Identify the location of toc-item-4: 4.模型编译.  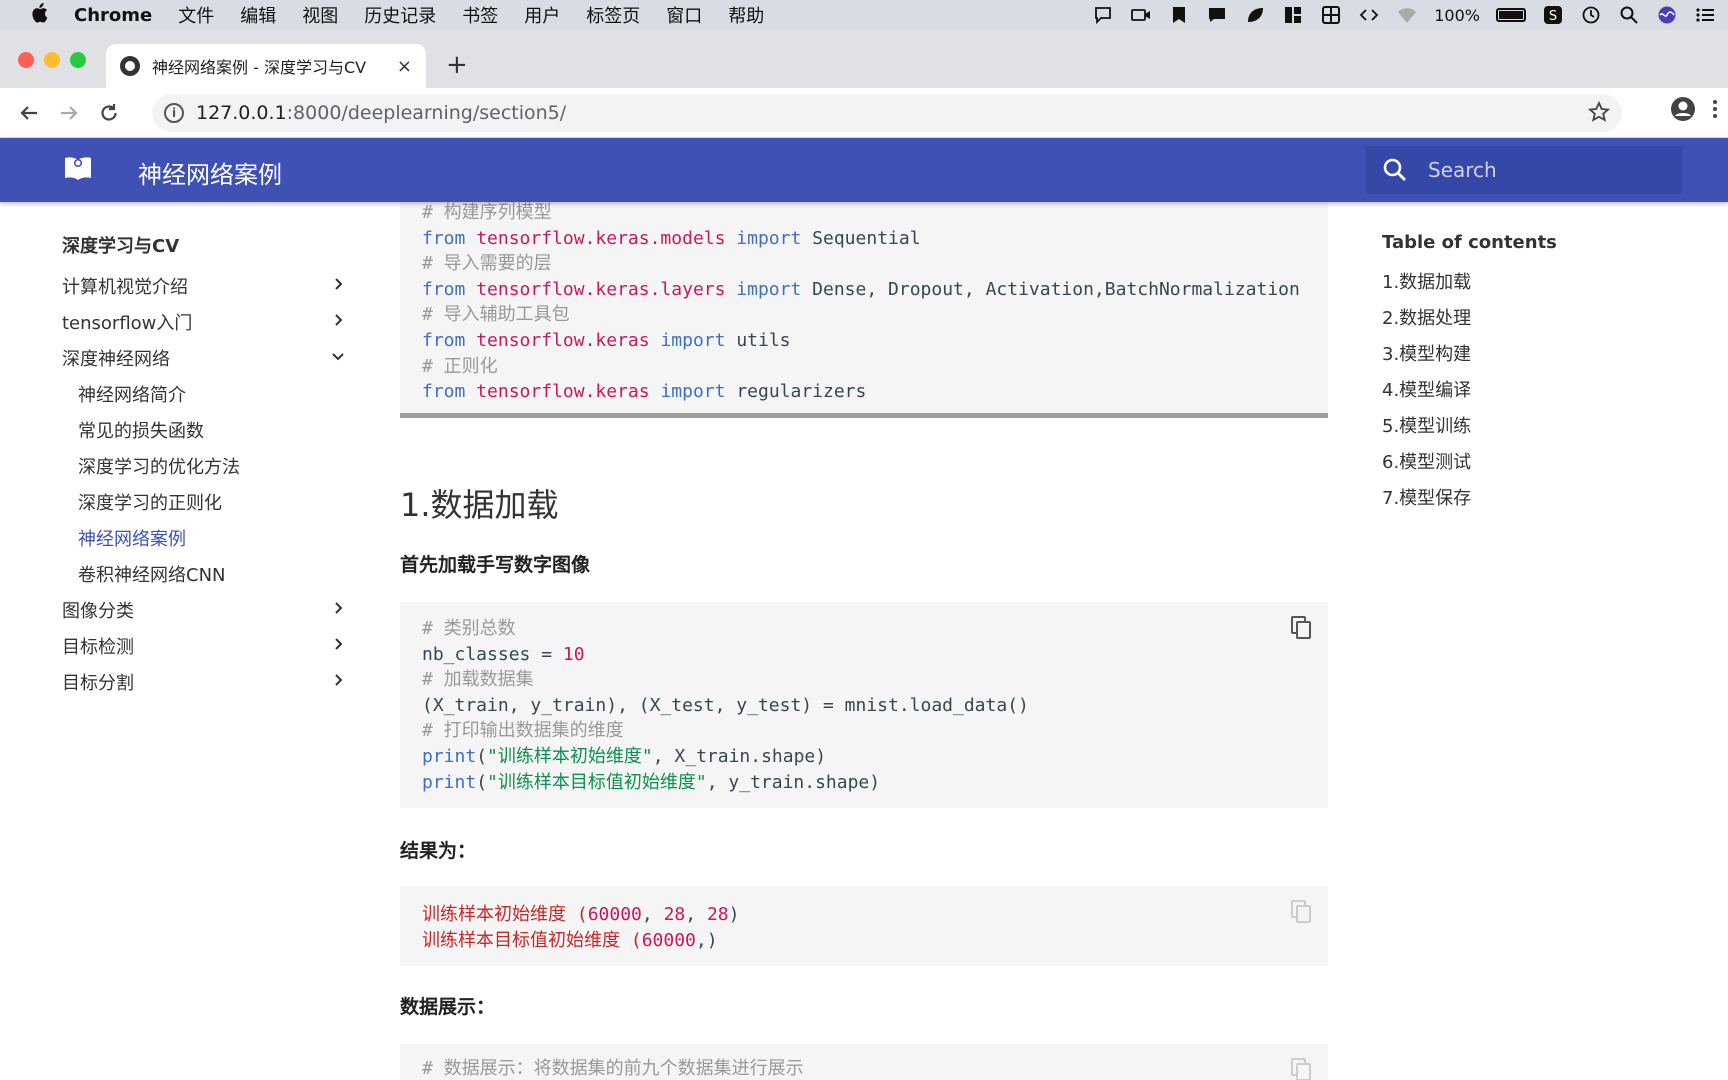
(1512, 394).